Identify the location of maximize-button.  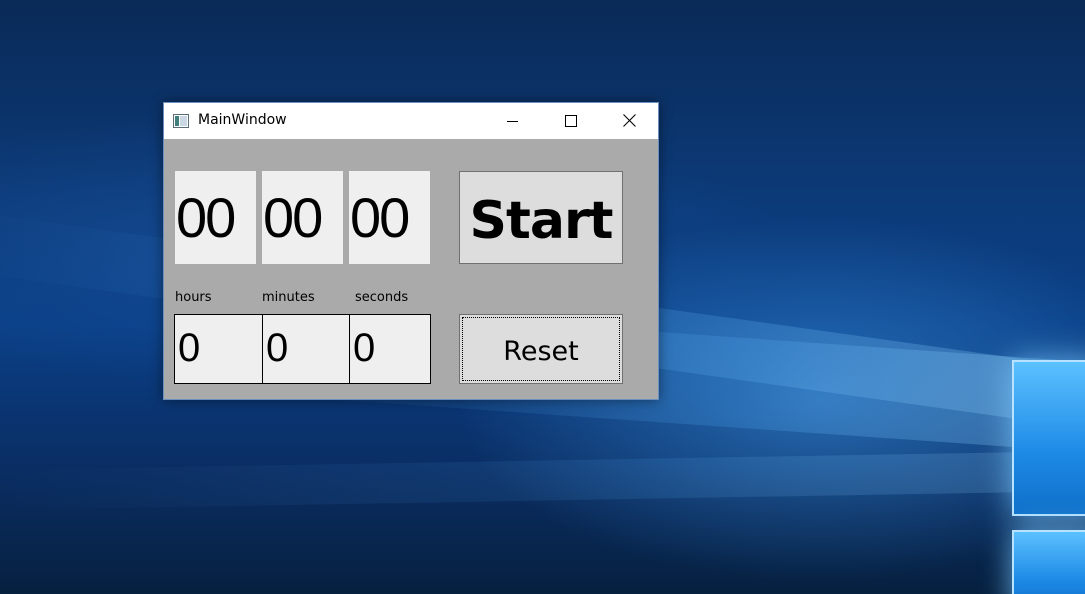
(571, 121).